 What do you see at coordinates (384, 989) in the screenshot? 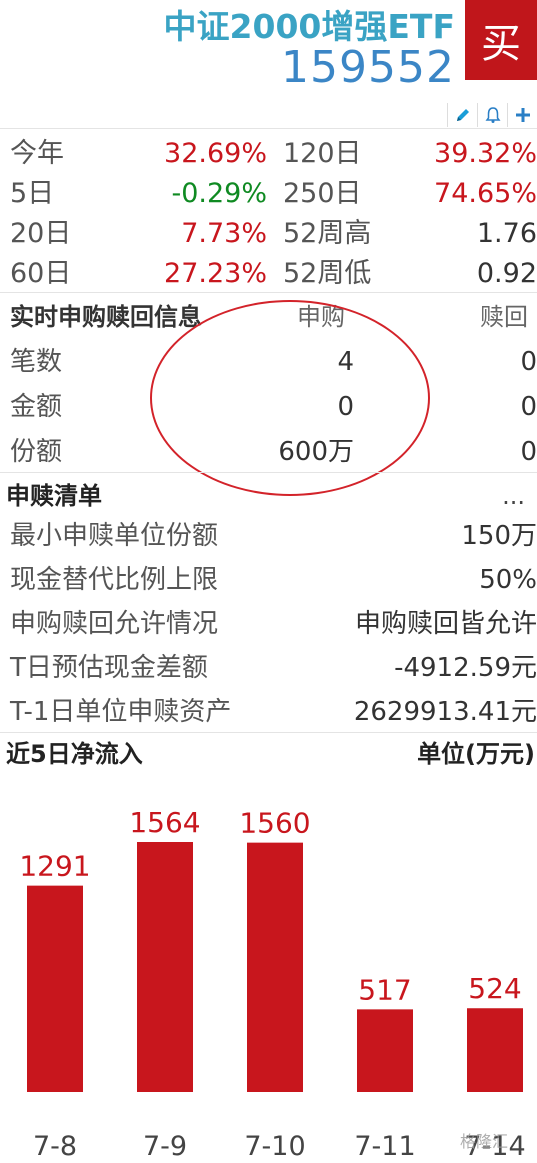
I see `data-label: 517` at bounding box center [384, 989].